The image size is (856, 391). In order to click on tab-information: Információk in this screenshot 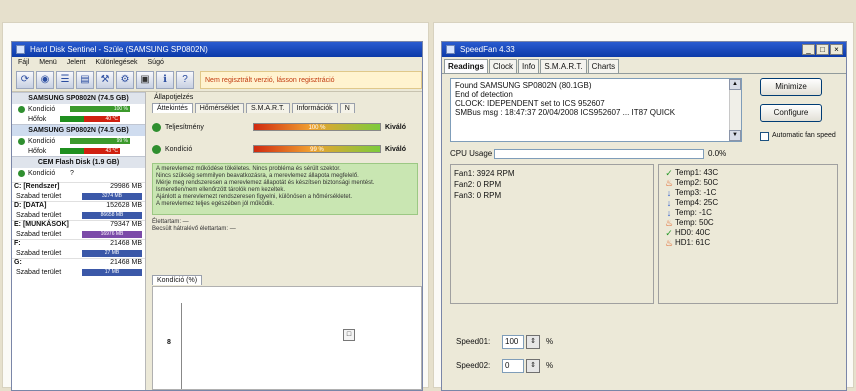, I will do `click(314, 108)`.